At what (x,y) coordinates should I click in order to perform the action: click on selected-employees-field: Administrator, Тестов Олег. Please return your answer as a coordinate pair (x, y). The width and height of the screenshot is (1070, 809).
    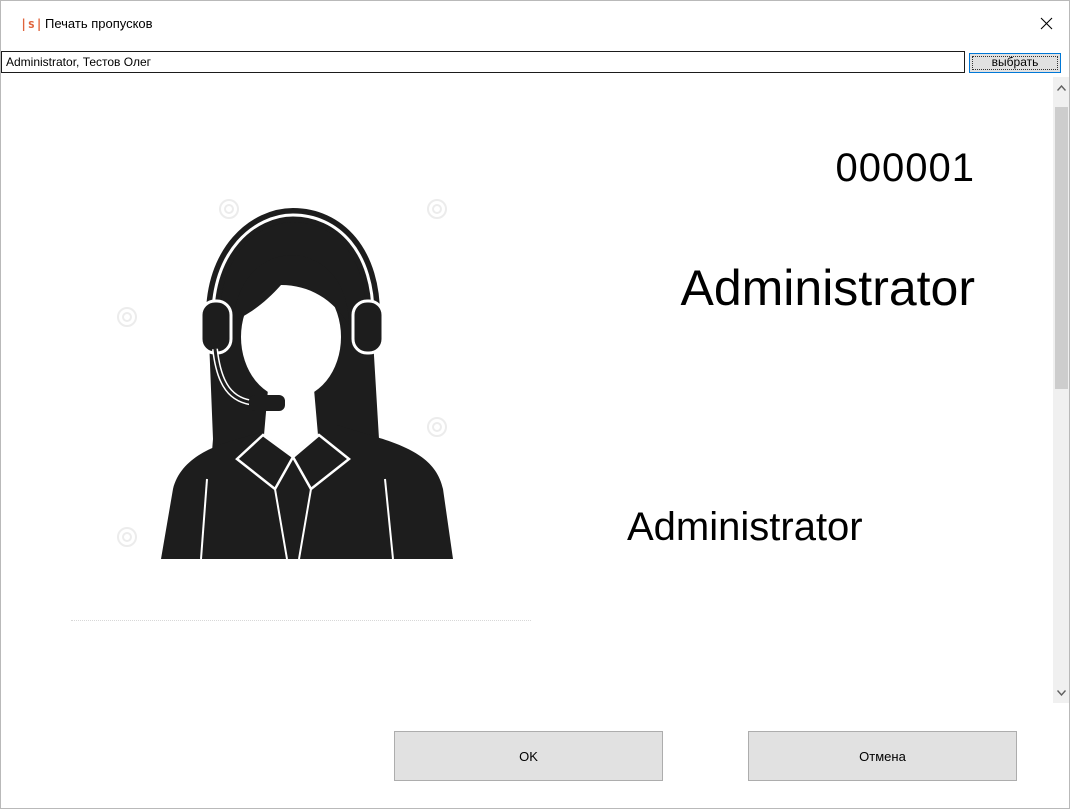
    Looking at the image, I should click on (483, 62).